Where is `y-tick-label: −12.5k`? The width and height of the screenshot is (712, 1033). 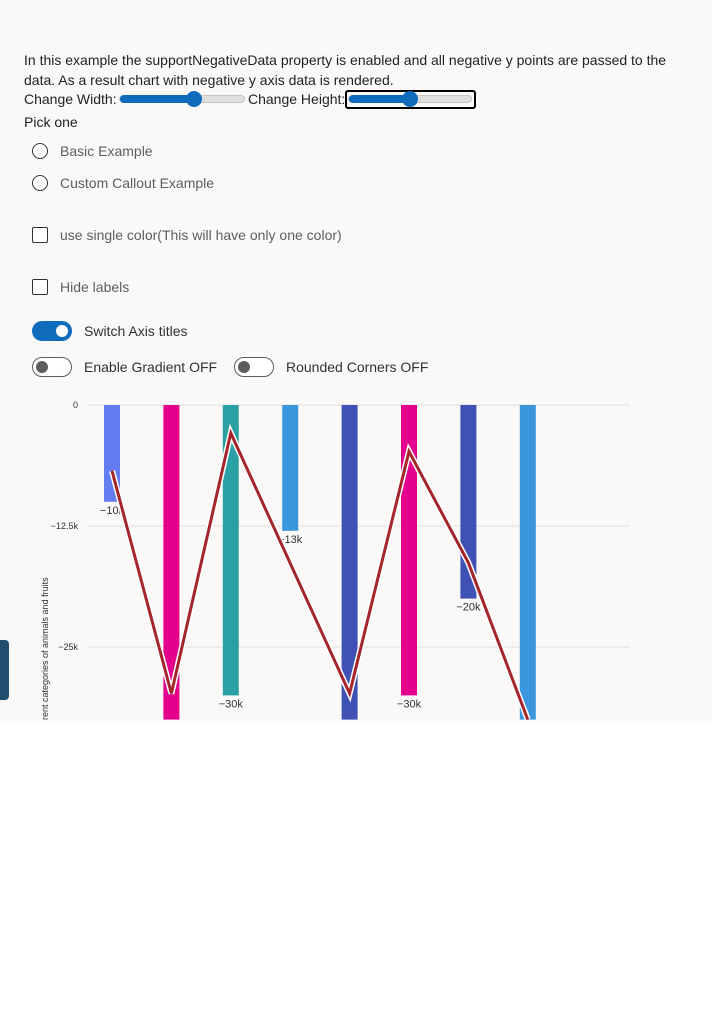
y-tick-label: −12.5k is located at coordinates (65, 526).